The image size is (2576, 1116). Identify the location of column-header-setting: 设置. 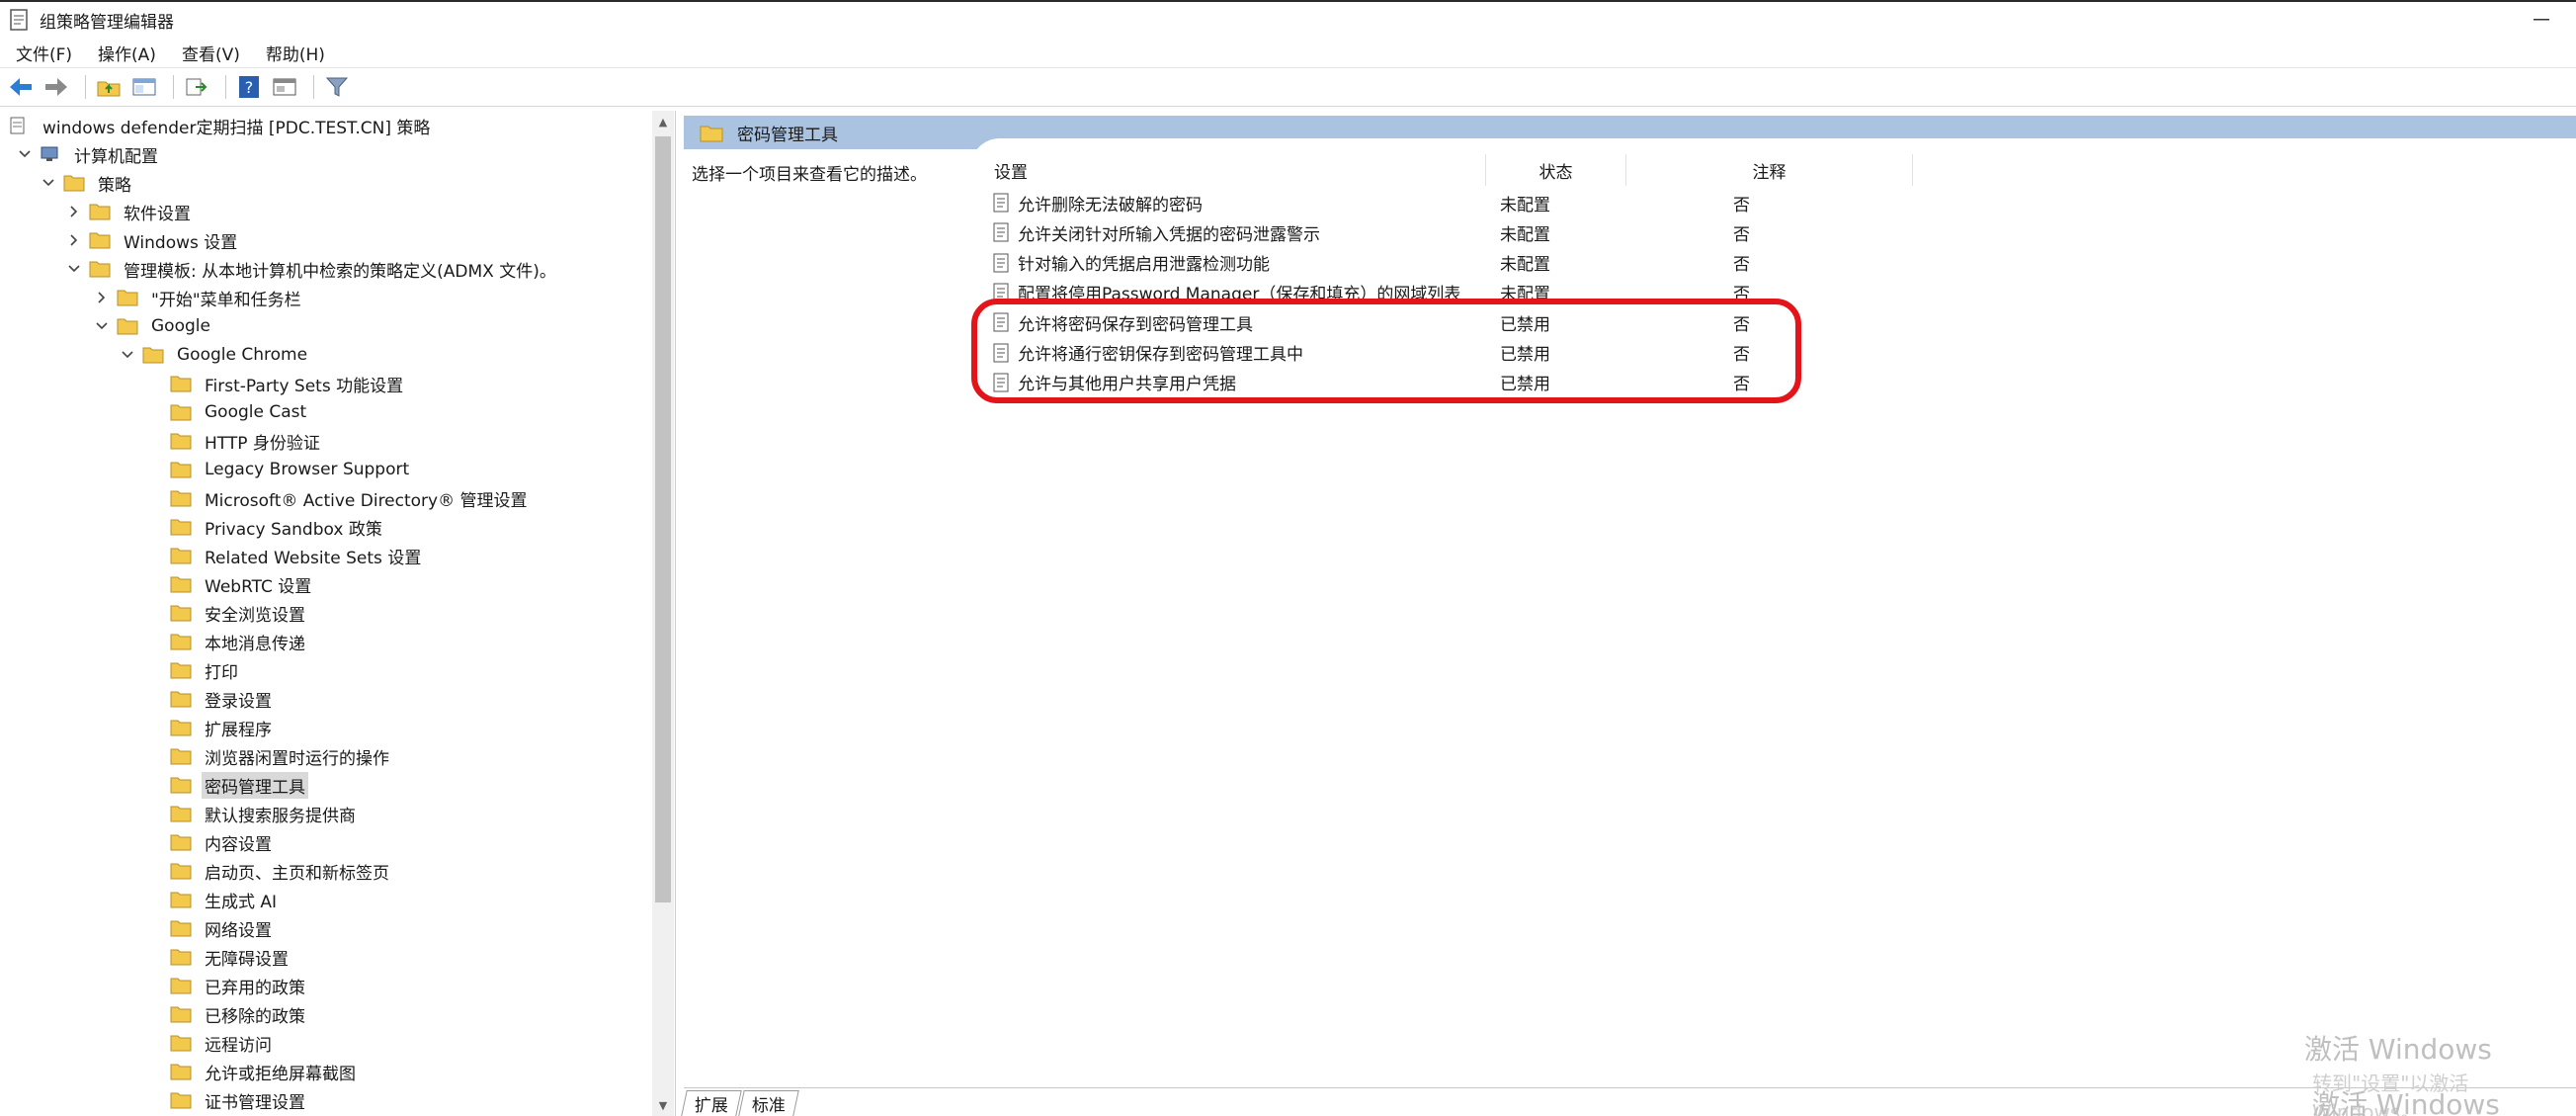
(1239, 170).